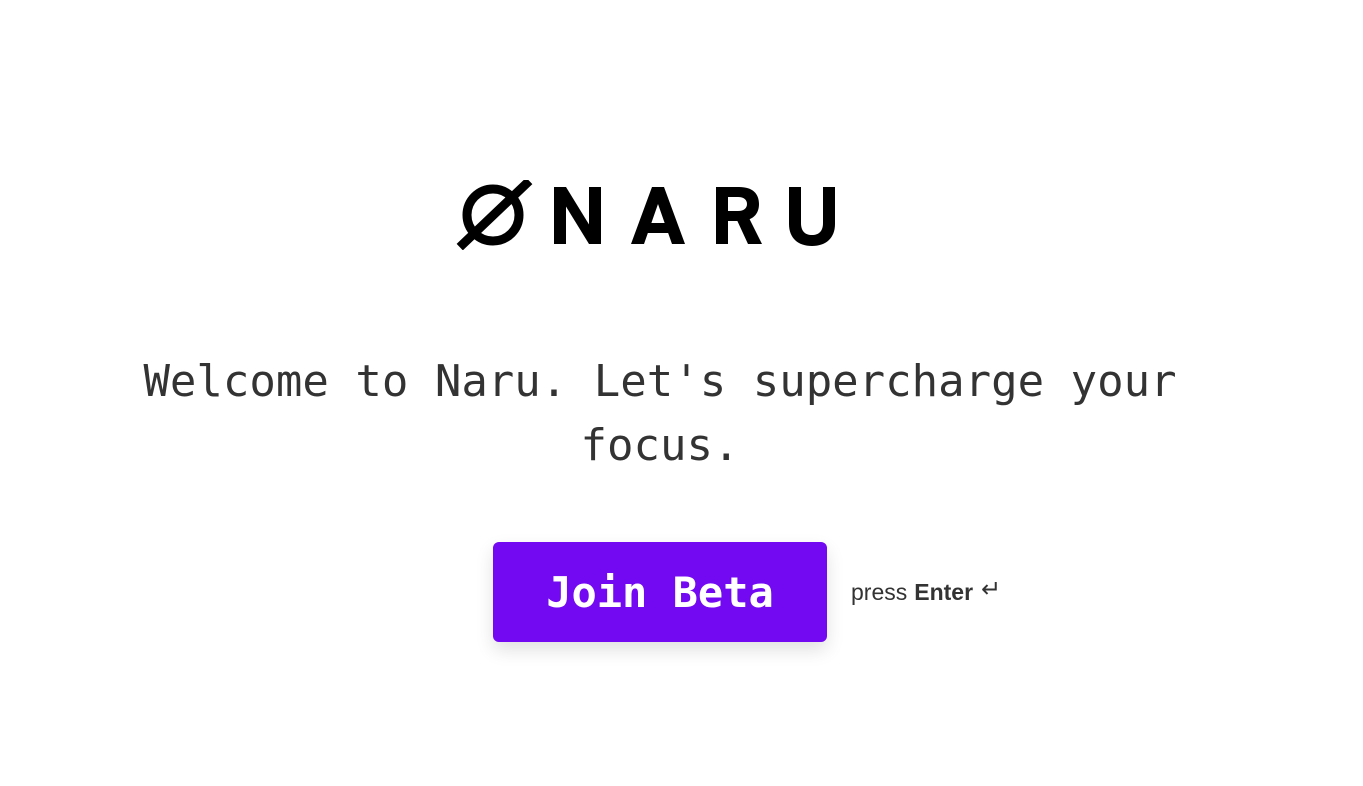  Describe the element at coordinates (494, 215) in the screenshot. I see `logo-slashed-o` at that location.